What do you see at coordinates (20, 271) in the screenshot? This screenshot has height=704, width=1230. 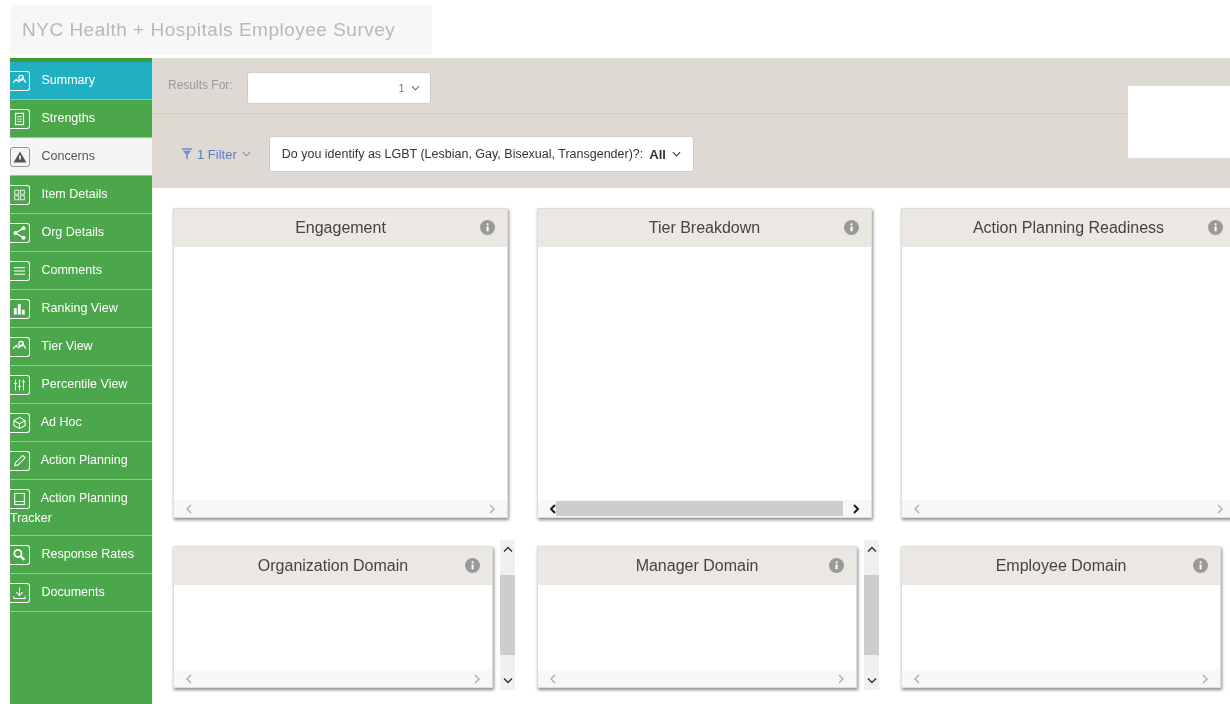 I see `lines-icon` at bounding box center [20, 271].